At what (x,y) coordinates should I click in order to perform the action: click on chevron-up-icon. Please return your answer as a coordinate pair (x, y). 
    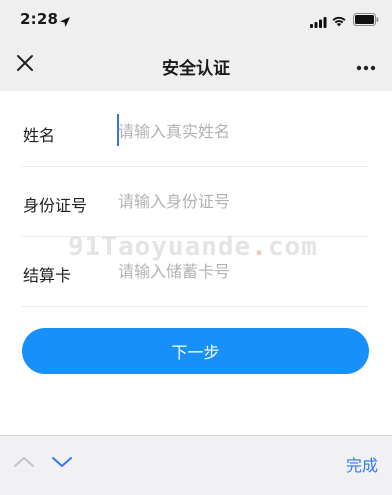
    Looking at the image, I should click on (24, 462).